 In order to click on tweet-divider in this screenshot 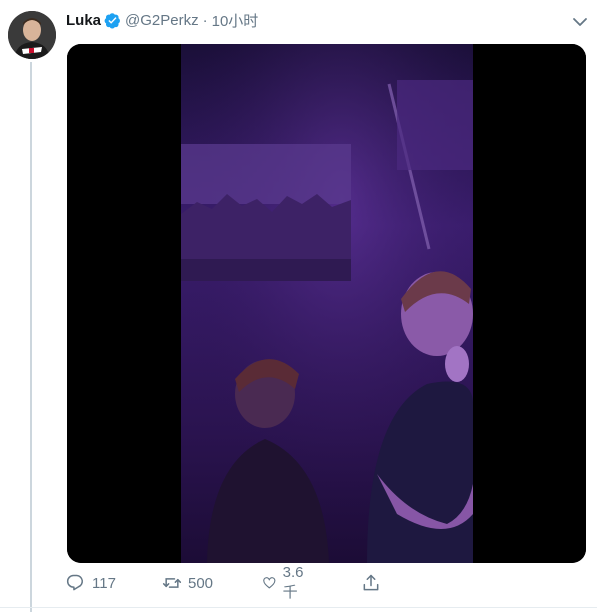, I will do `click(298, 607)`.